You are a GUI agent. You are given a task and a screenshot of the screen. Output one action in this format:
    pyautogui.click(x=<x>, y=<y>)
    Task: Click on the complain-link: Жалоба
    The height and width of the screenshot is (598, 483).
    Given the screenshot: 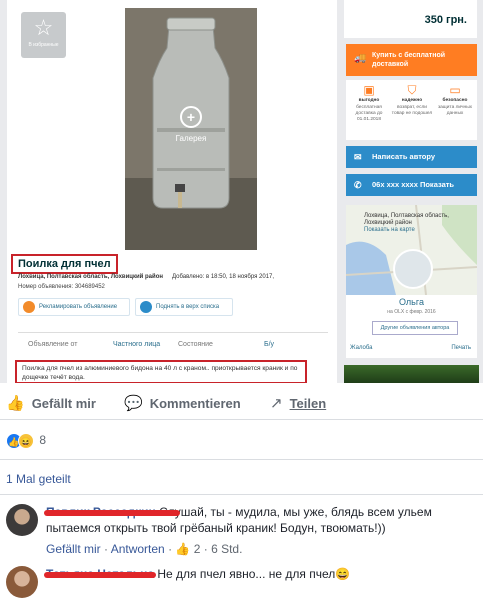 What is the action you would take?
    pyautogui.click(x=359, y=348)
    